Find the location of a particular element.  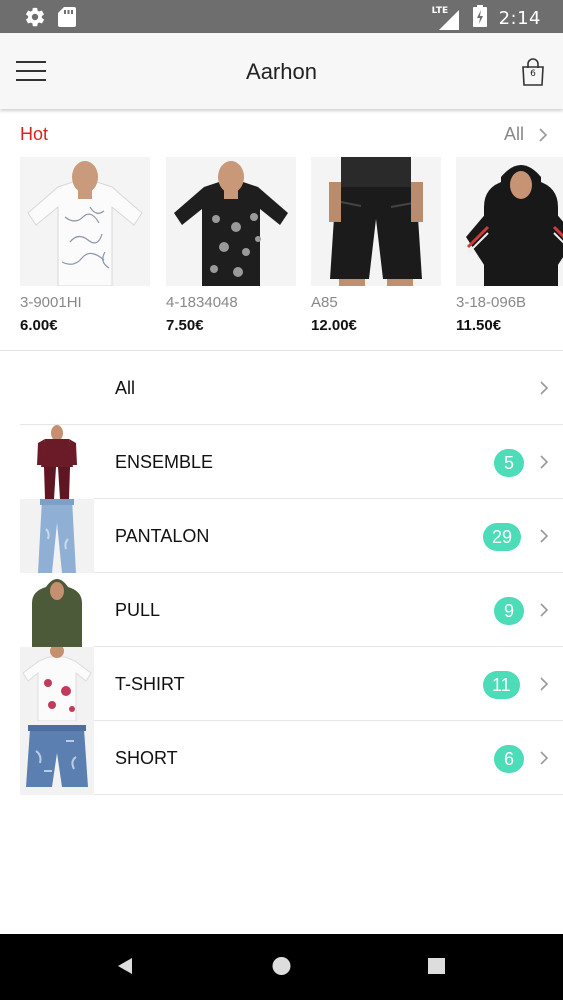

category-count-badge: 29 is located at coordinates (502, 537).